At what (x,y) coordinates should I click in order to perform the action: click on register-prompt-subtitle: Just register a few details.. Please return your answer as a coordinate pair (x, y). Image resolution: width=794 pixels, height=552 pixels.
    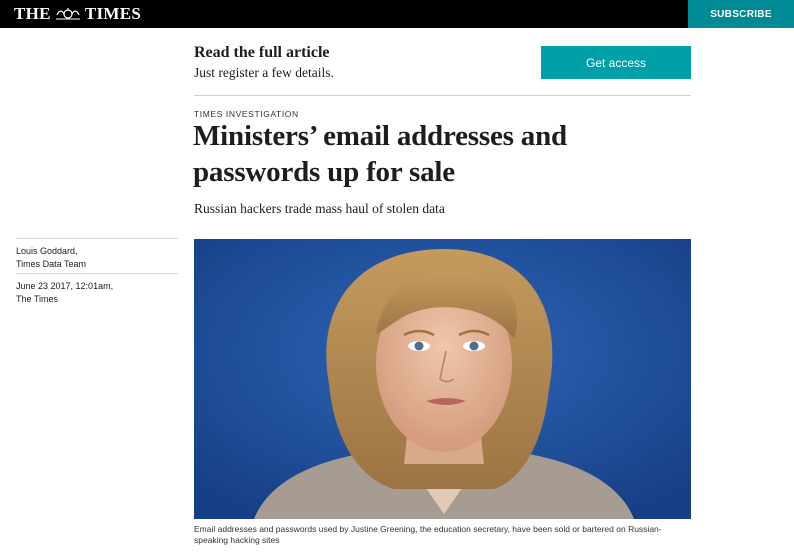
    Looking at the image, I should click on (264, 72).